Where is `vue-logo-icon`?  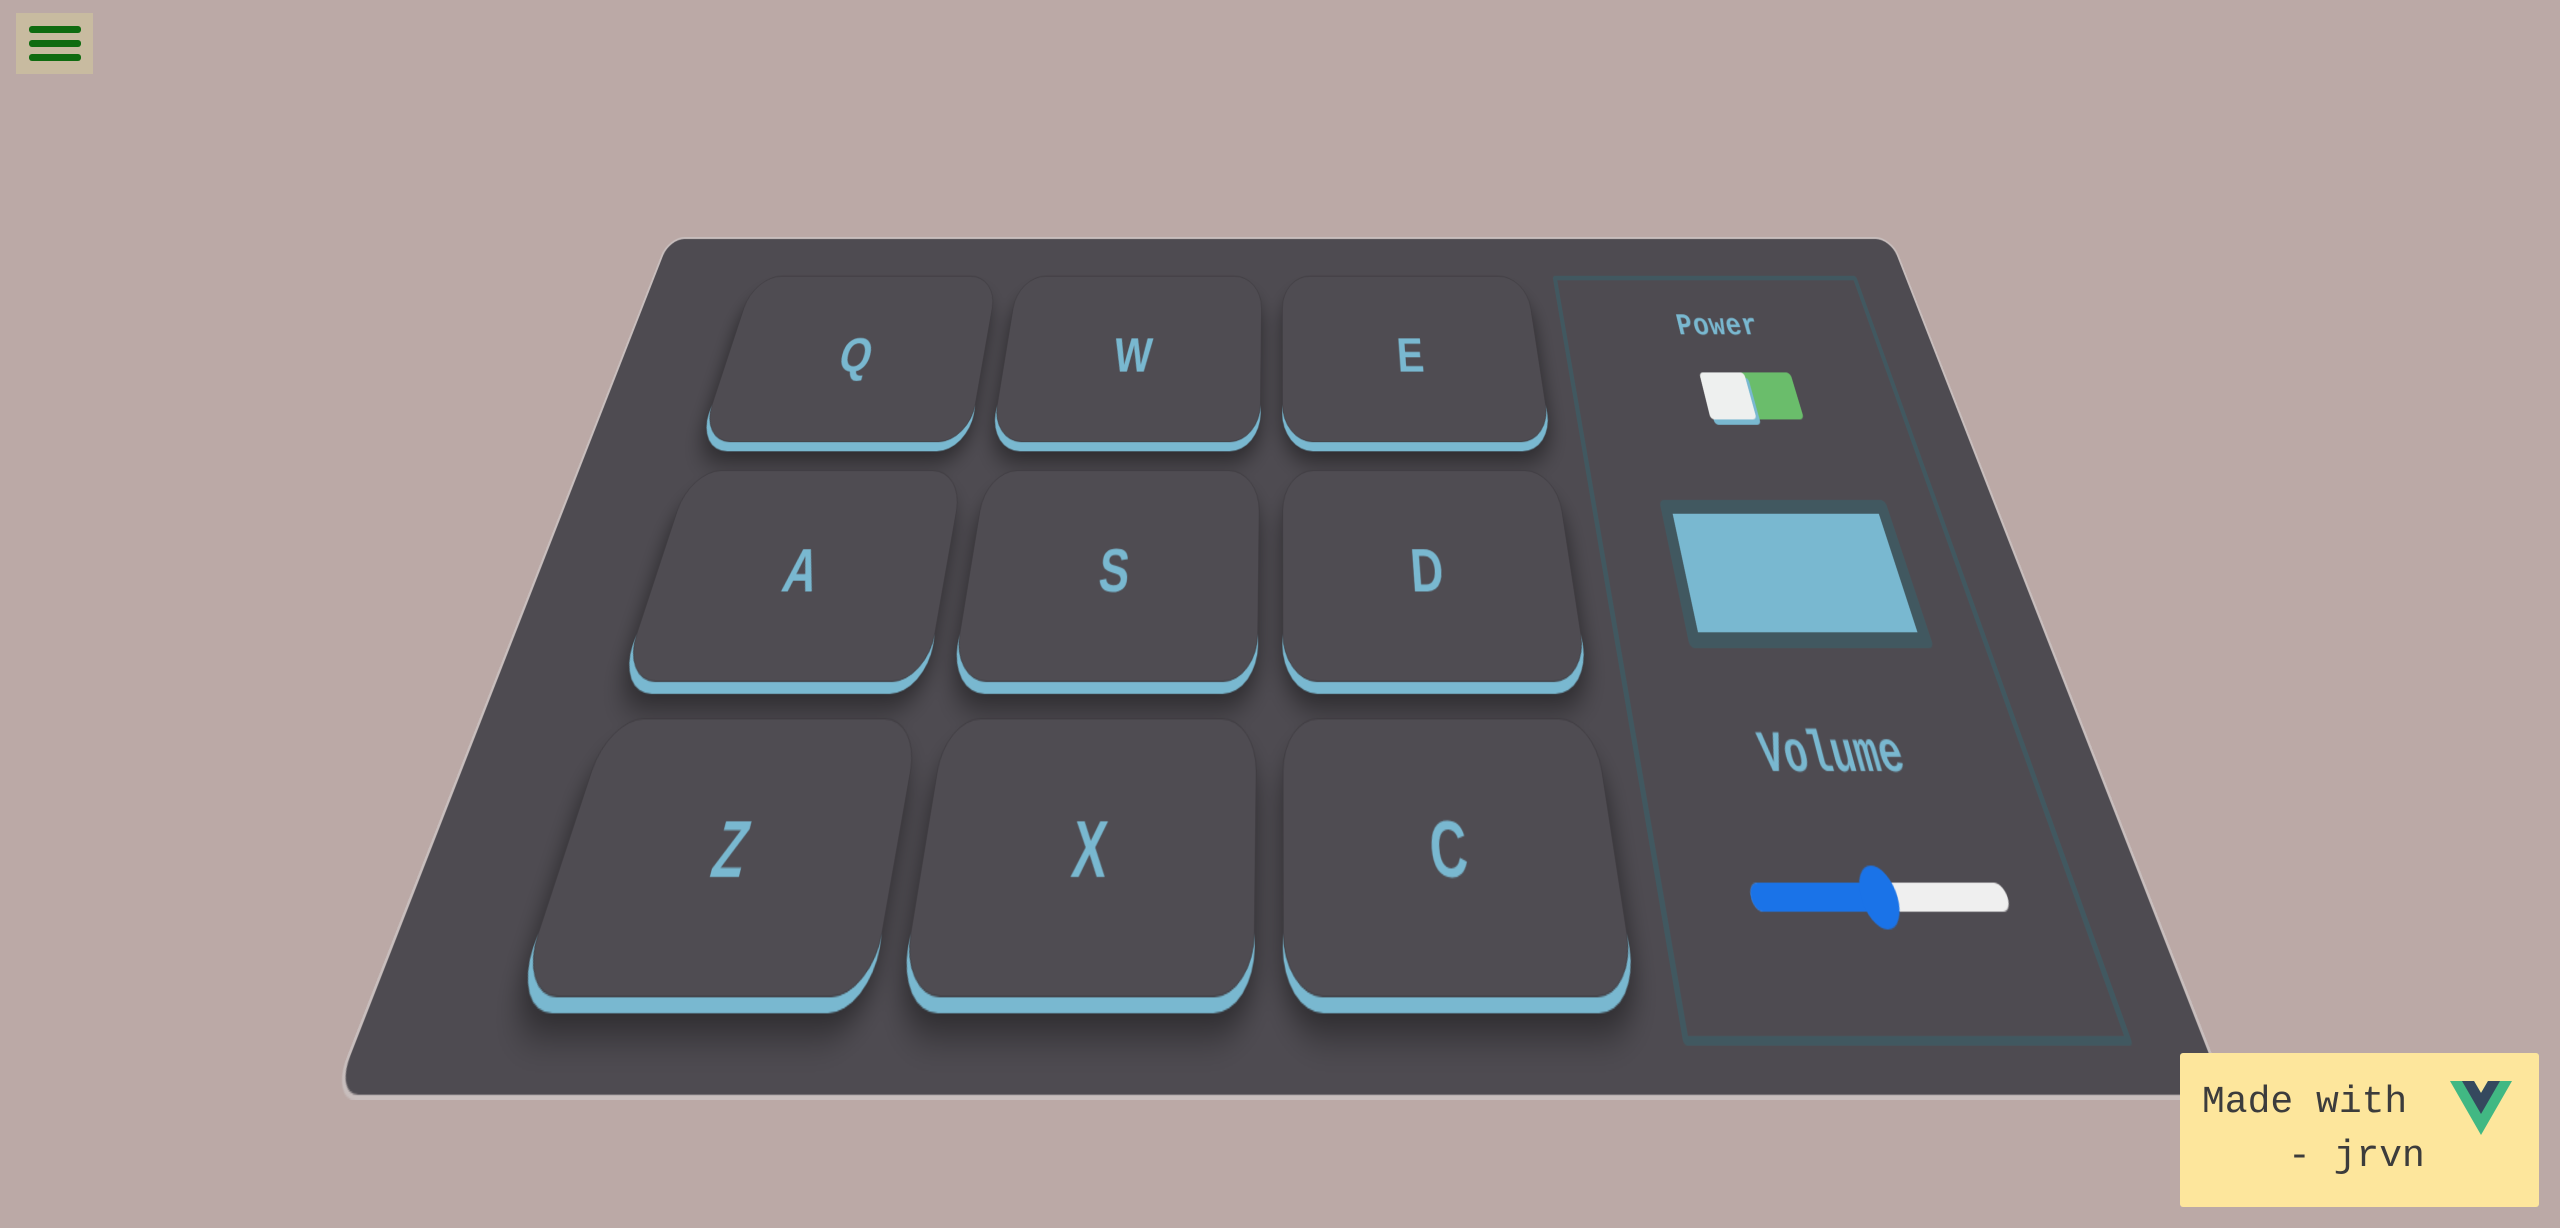 vue-logo-icon is located at coordinates (2481, 1108).